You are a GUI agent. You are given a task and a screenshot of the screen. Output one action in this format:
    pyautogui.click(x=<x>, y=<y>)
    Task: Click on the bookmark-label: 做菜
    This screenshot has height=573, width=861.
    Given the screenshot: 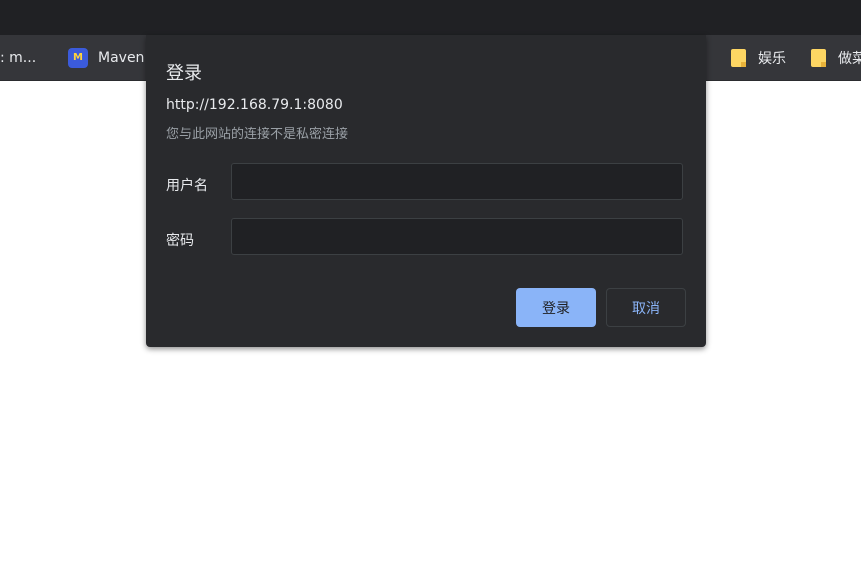 What is the action you would take?
    pyautogui.click(x=849, y=58)
    